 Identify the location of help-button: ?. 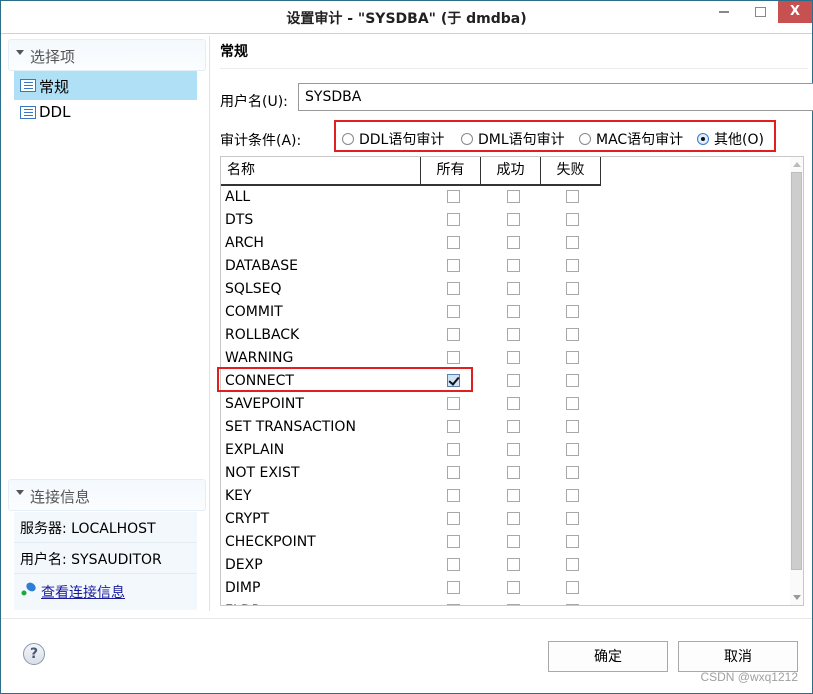
(34, 654).